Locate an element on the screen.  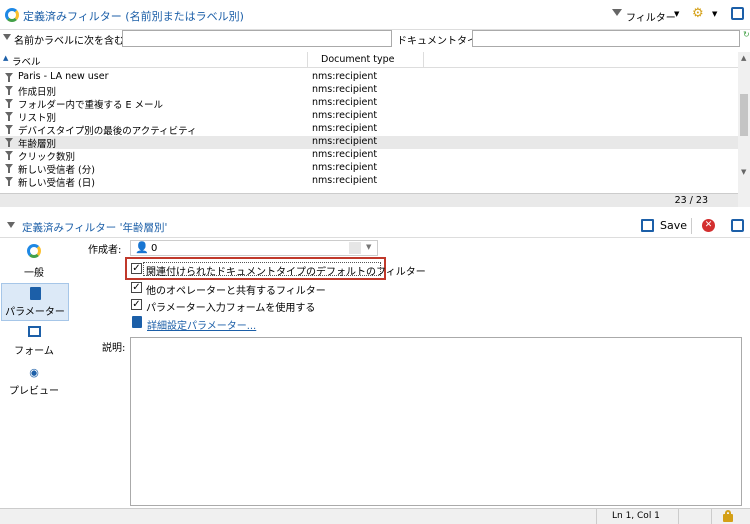
scroll-down-icon: ▼ is located at coordinates (743, 172).